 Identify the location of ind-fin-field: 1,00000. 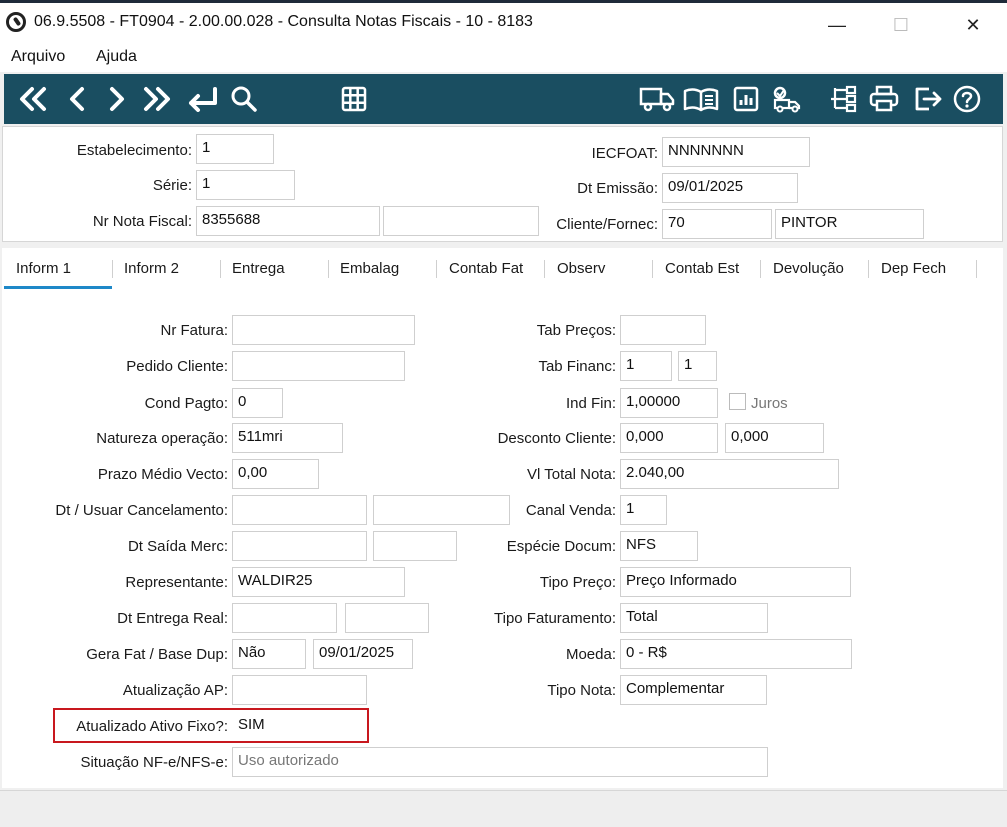
(669, 403).